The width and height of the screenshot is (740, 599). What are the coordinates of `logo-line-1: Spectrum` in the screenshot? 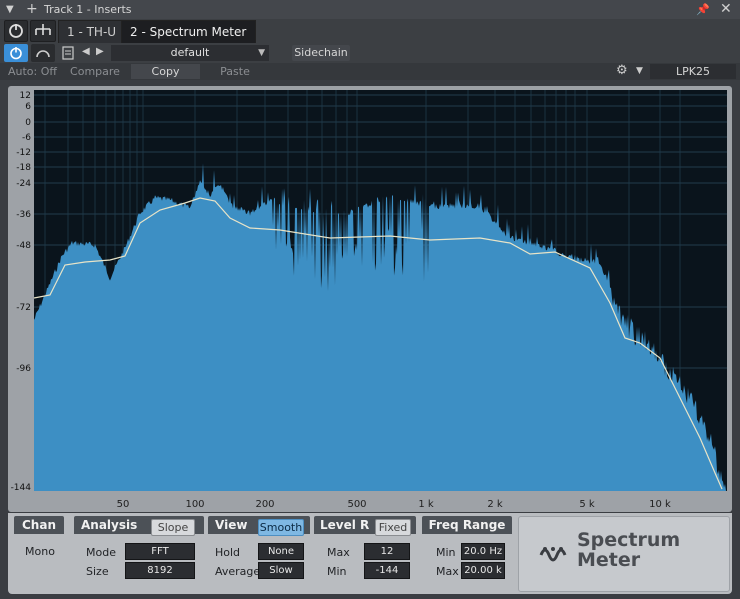 It's located at (629, 540).